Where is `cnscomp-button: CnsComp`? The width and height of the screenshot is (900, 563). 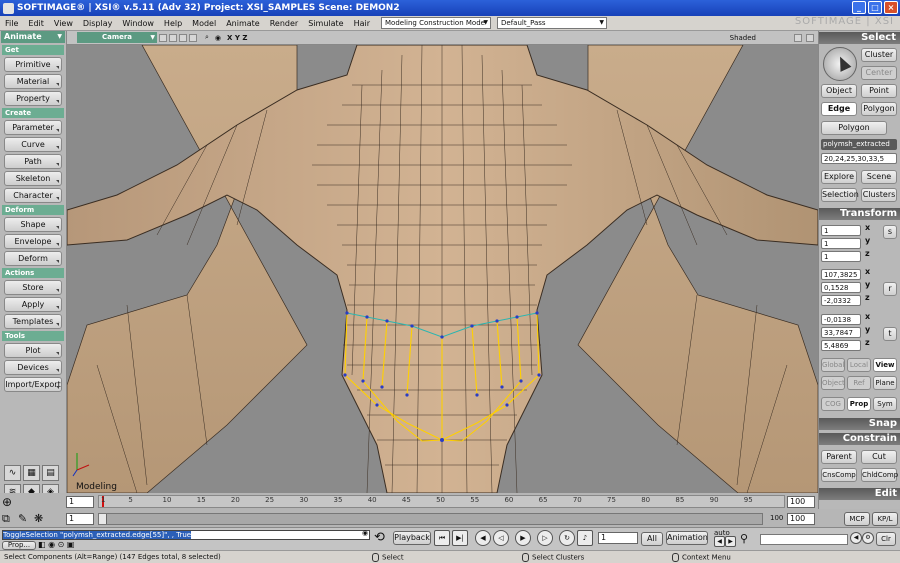
cnscomp-button: CnsComp is located at coordinates (839, 475).